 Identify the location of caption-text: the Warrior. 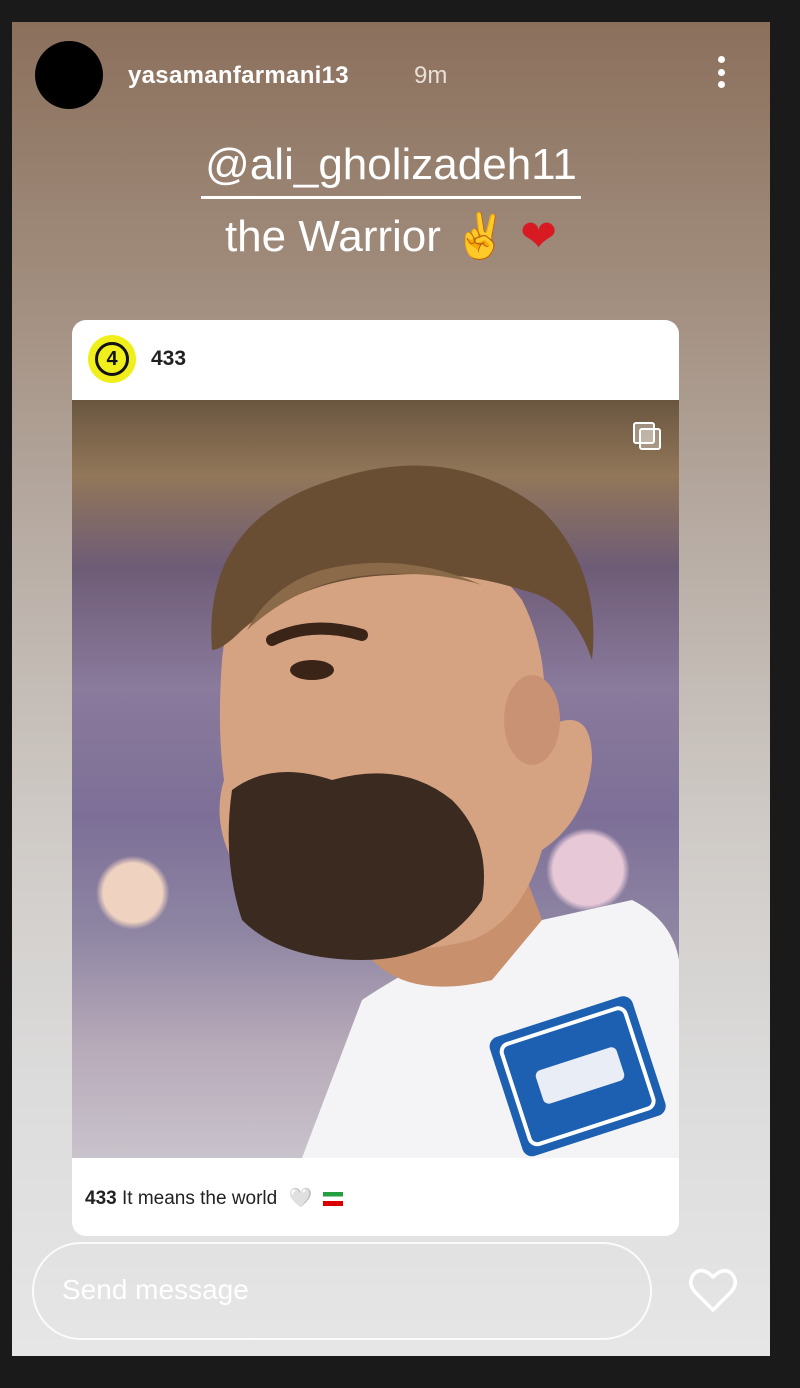
(332, 236).